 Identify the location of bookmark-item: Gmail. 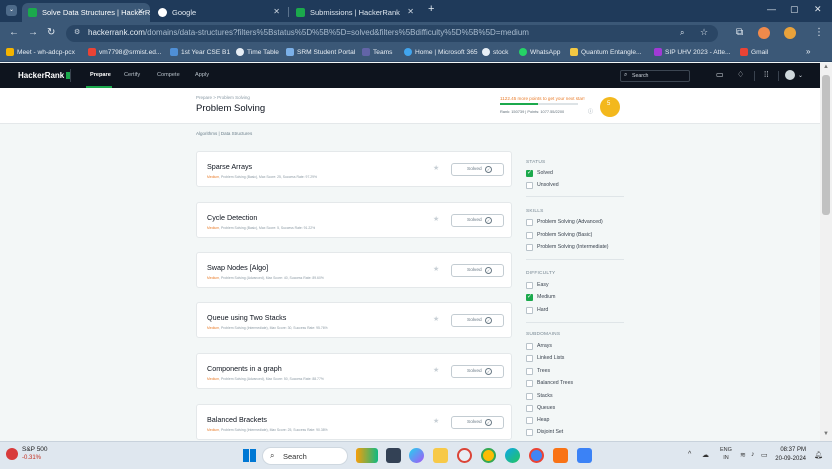
(754, 52).